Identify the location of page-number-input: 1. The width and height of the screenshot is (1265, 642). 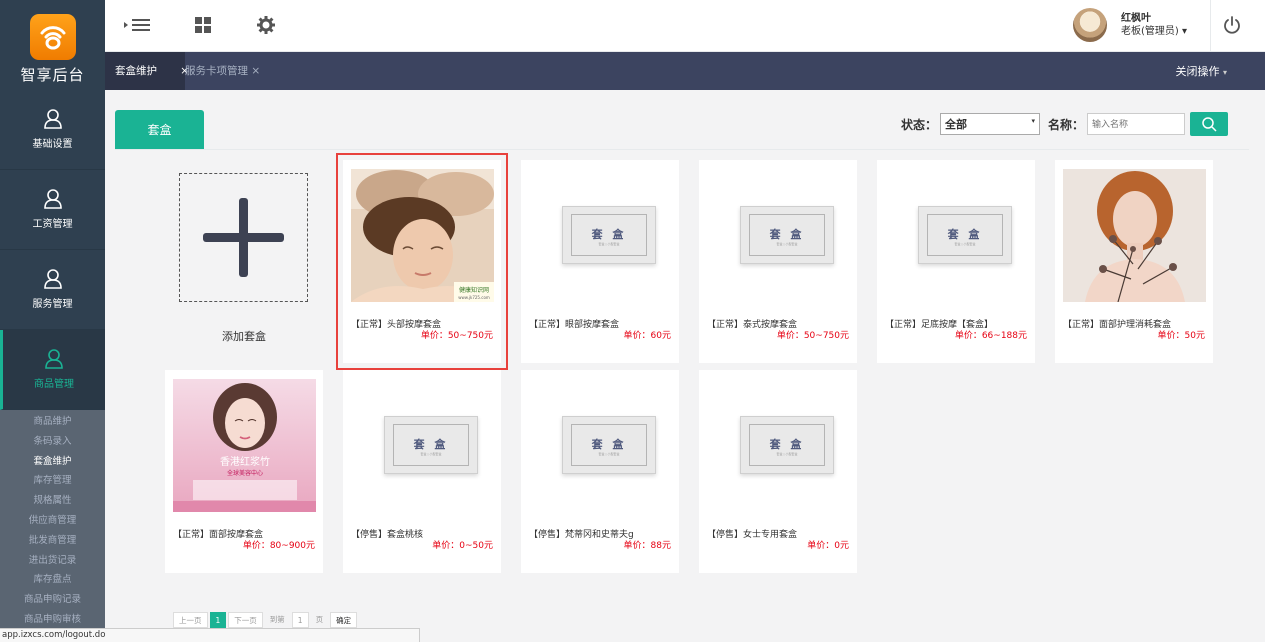
(300, 620).